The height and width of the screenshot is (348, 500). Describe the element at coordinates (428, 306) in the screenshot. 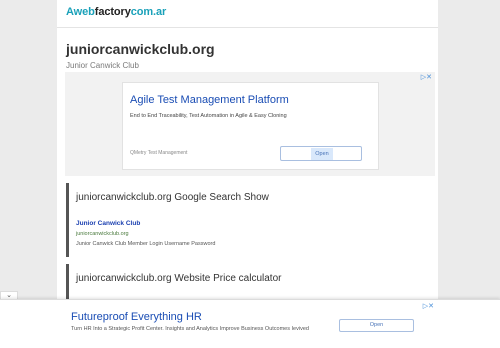

I see `adchoices-icon-bottom: ▷✕` at that location.